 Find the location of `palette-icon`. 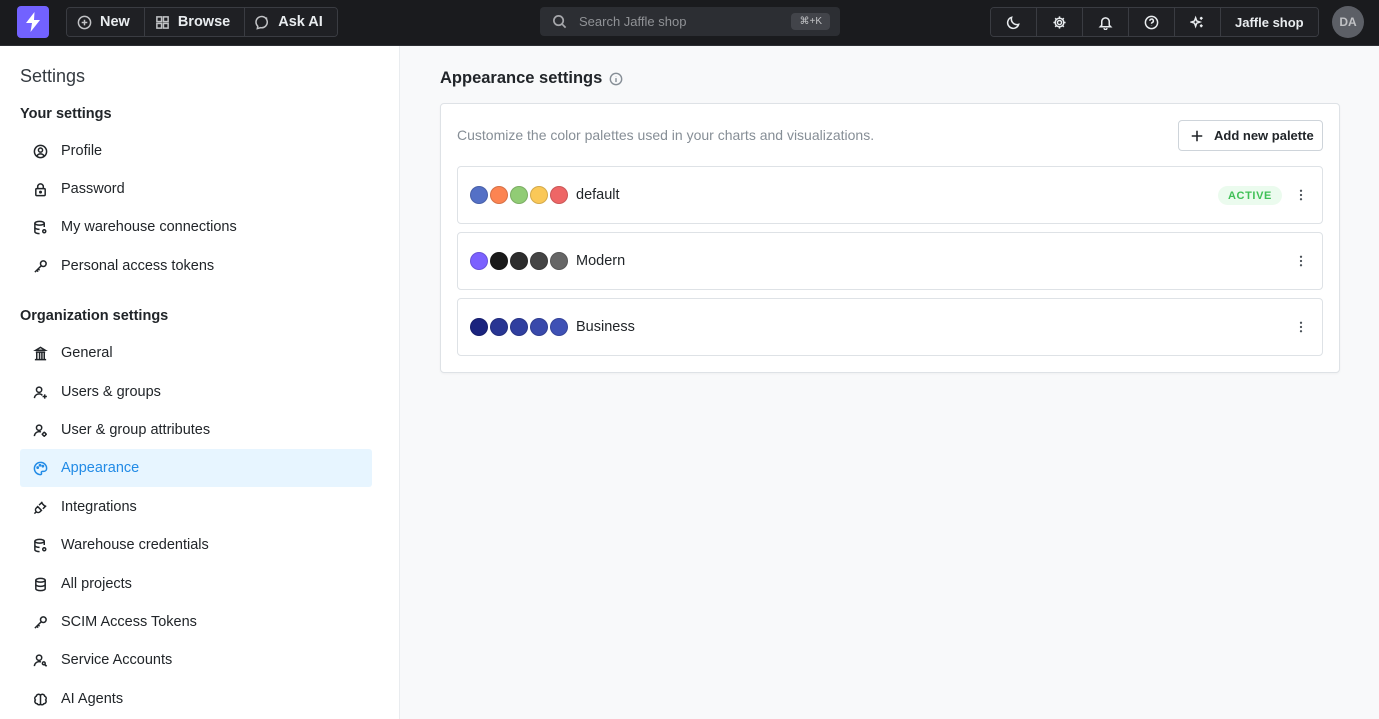

palette-icon is located at coordinates (40, 468).